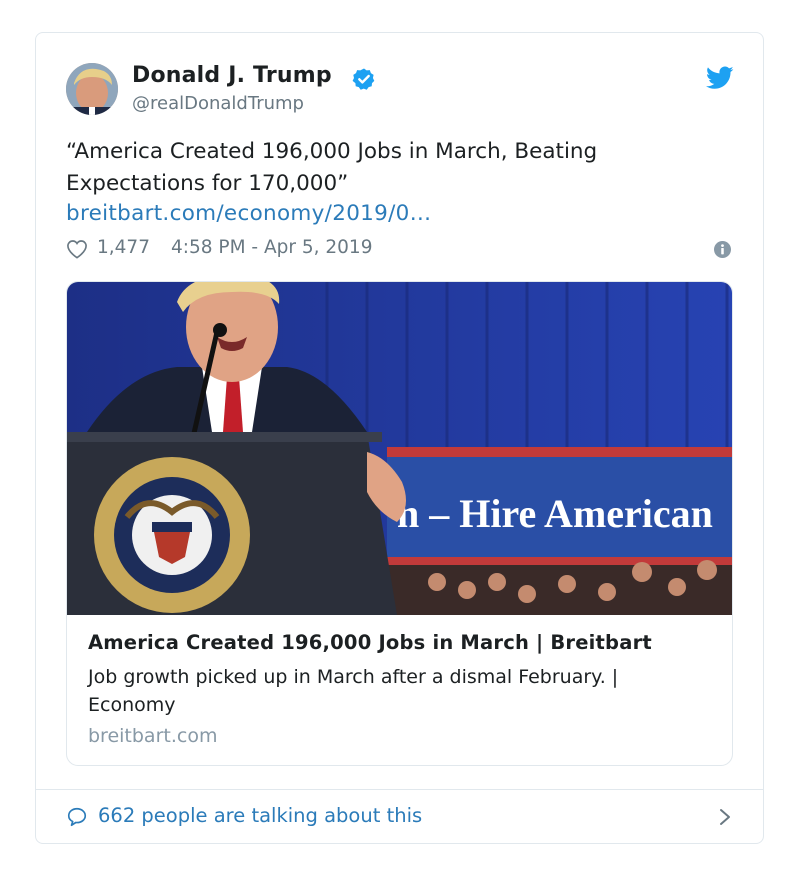 The image size is (799, 881). I want to click on author-handle: @realDonaldTrump, so click(218, 103).